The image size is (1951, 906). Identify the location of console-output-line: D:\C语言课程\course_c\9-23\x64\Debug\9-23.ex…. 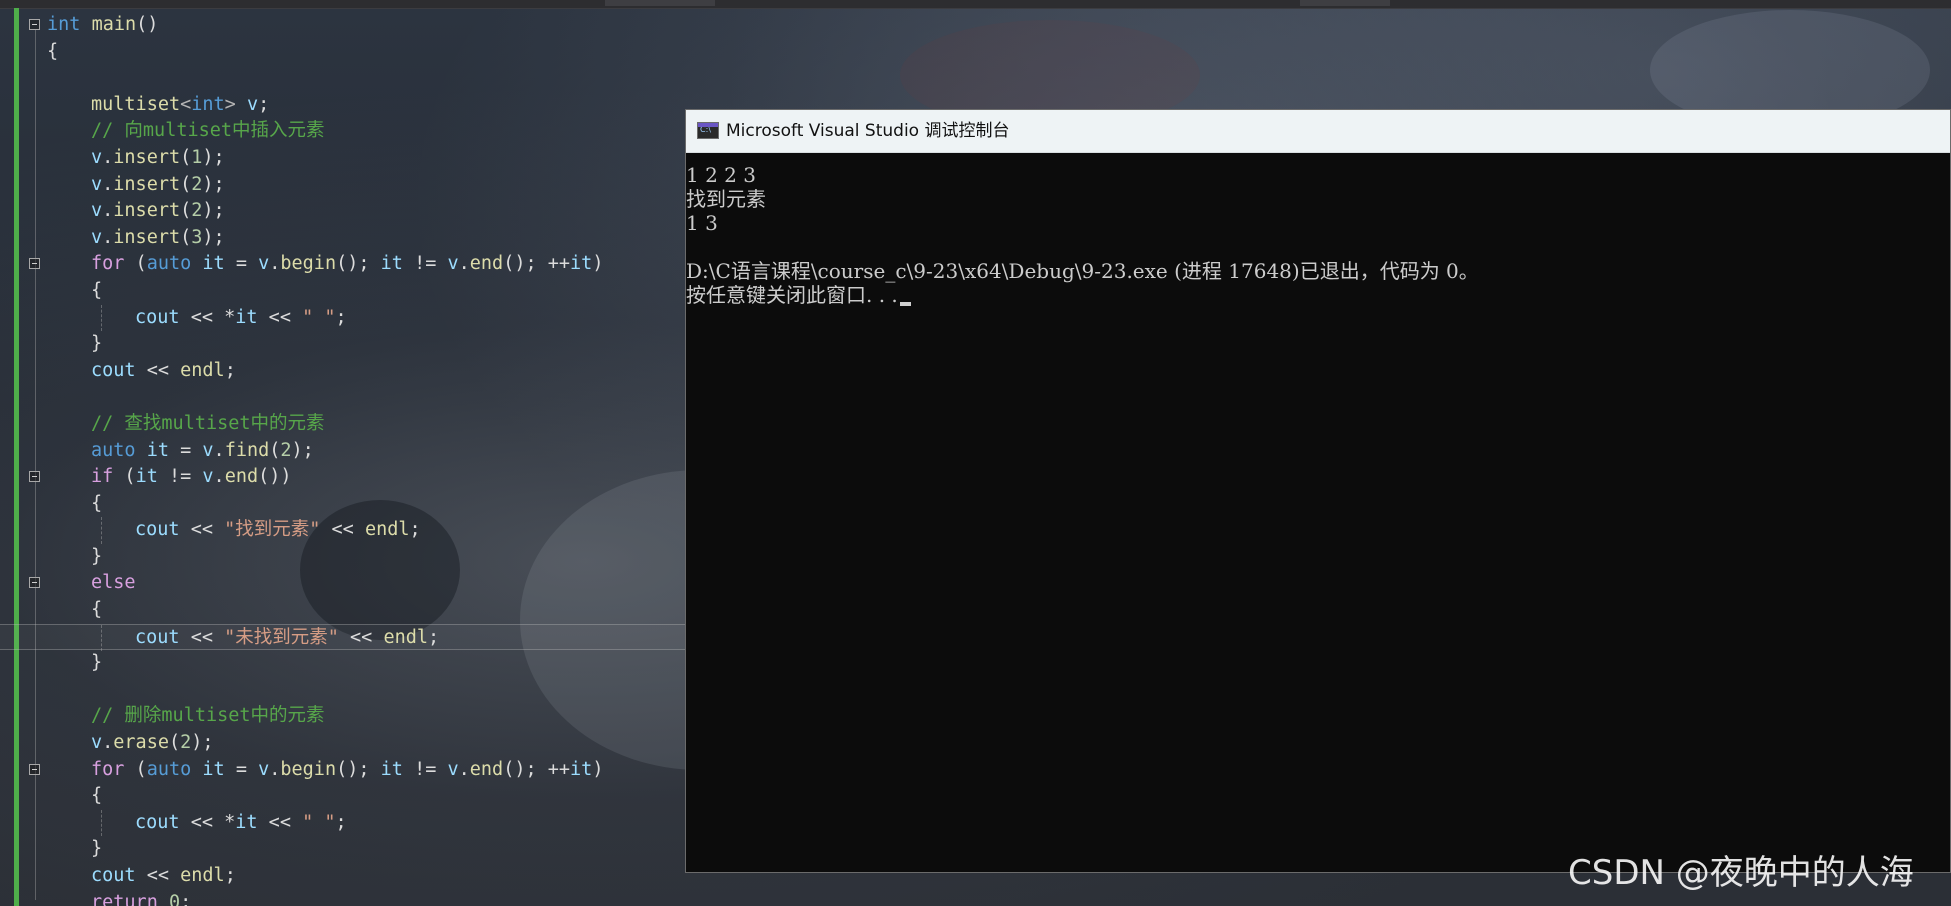
(1082, 271).